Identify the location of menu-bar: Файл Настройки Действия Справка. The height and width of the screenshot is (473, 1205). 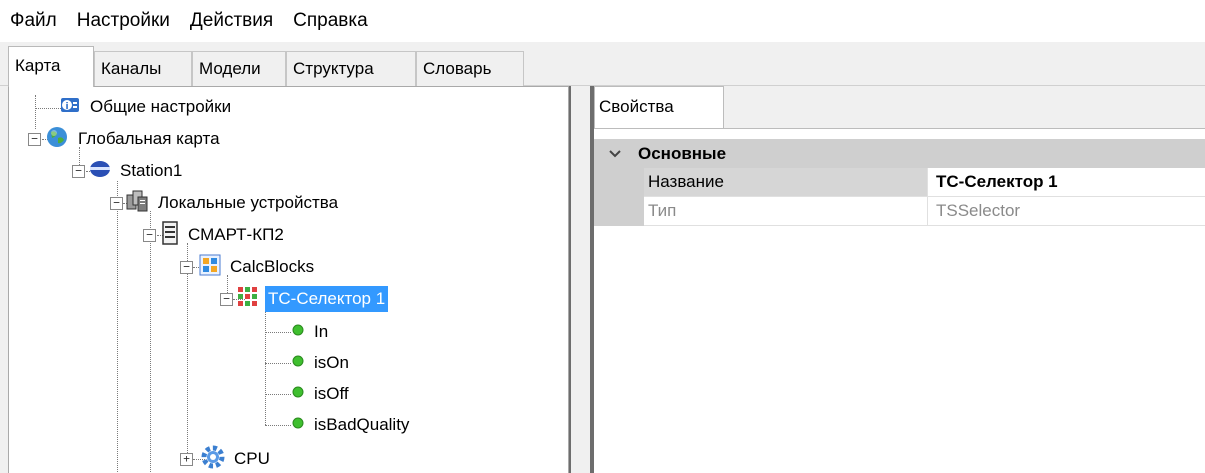
(602, 21).